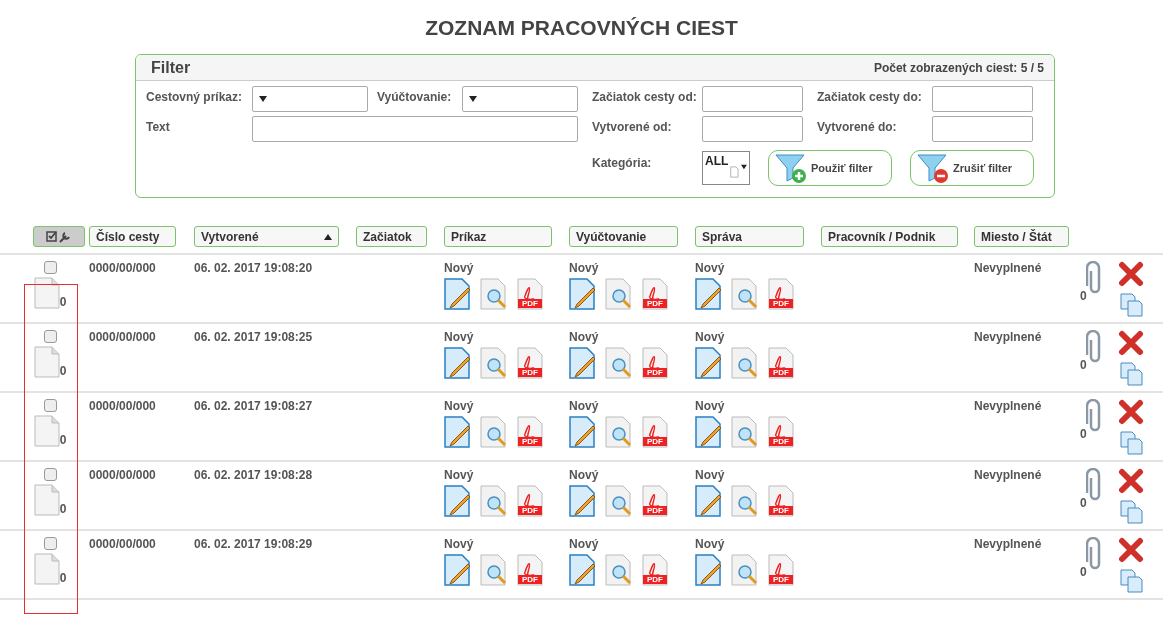 The width and height of the screenshot is (1163, 624). I want to click on field-label: Kategória:, so click(622, 162).